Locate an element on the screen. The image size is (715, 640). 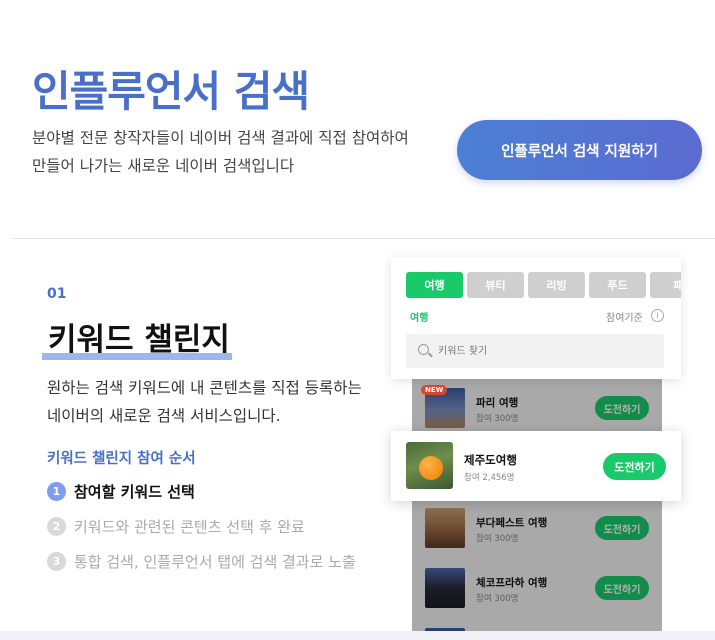
tangerine-image is located at coordinates (431, 468).